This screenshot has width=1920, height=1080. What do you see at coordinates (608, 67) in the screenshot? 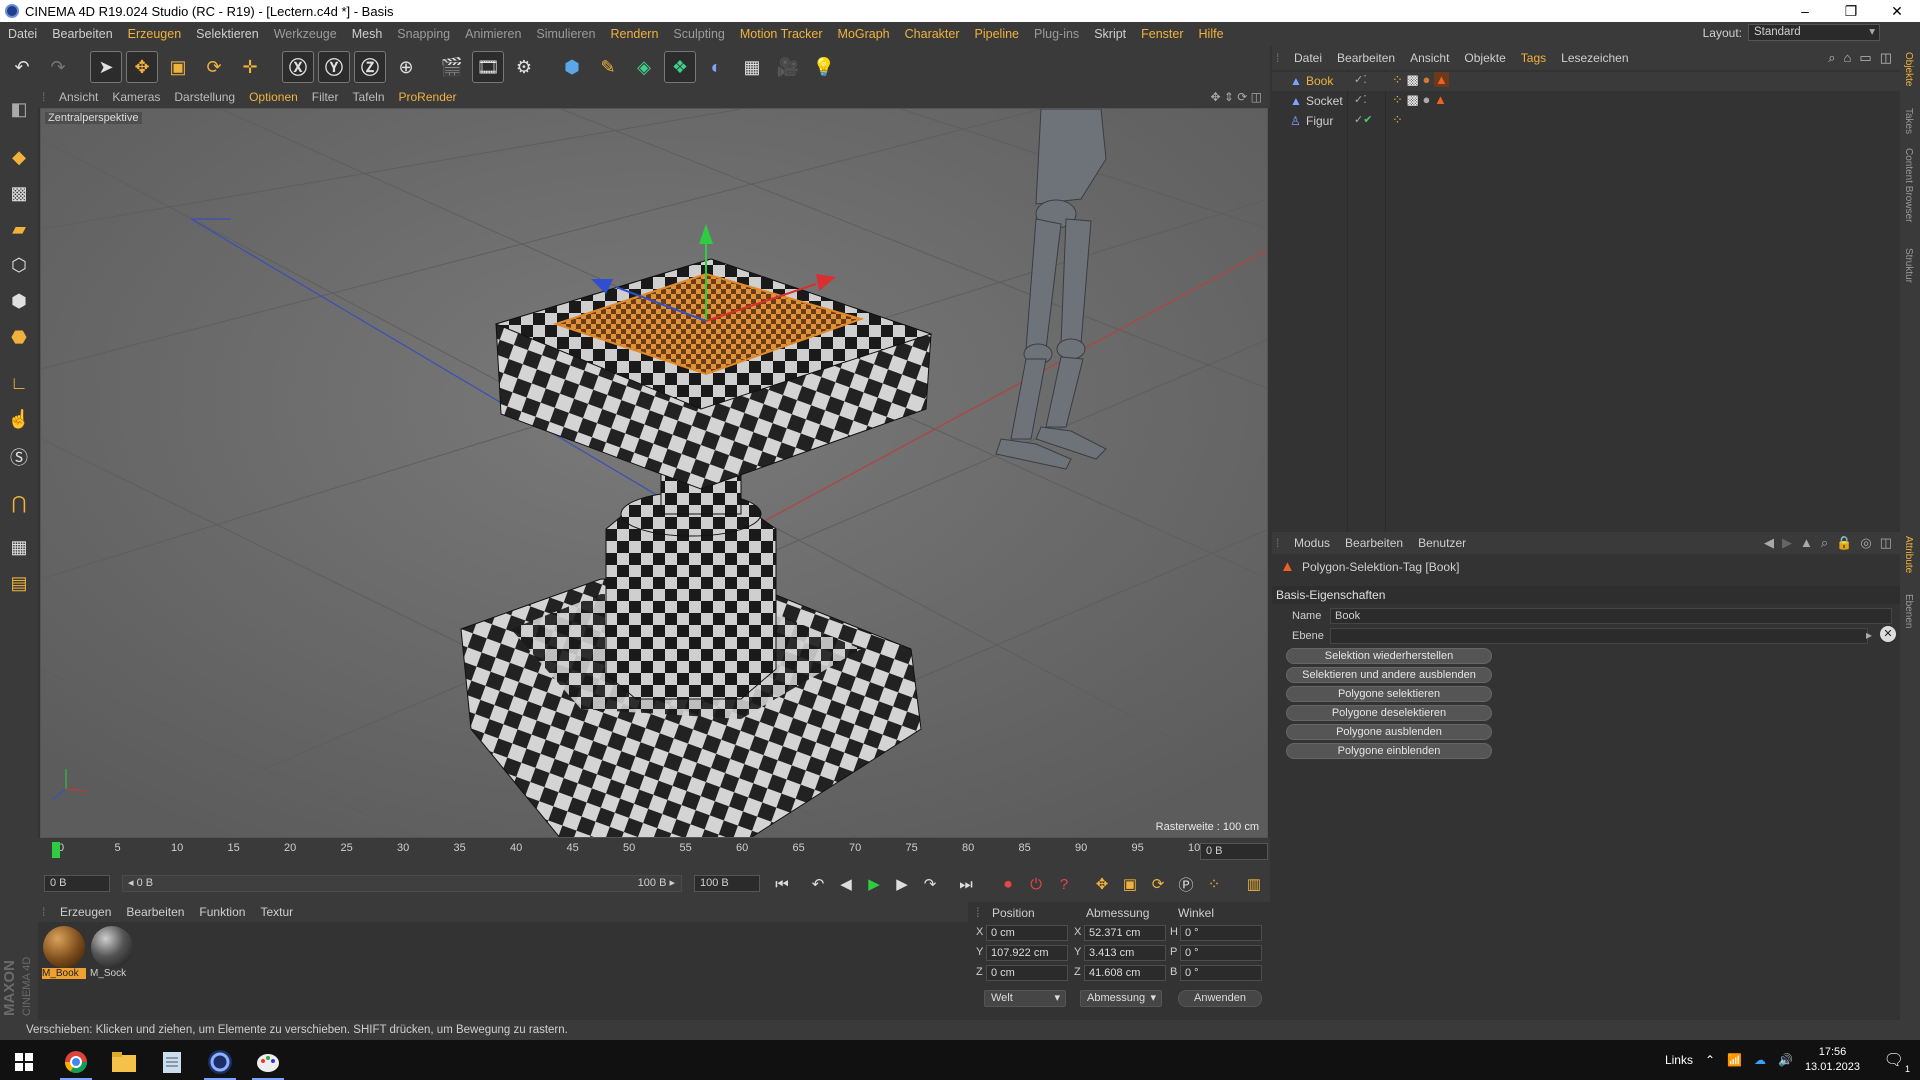
I see `spline-pen-icon: ✎` at bounding box center [608, 67].